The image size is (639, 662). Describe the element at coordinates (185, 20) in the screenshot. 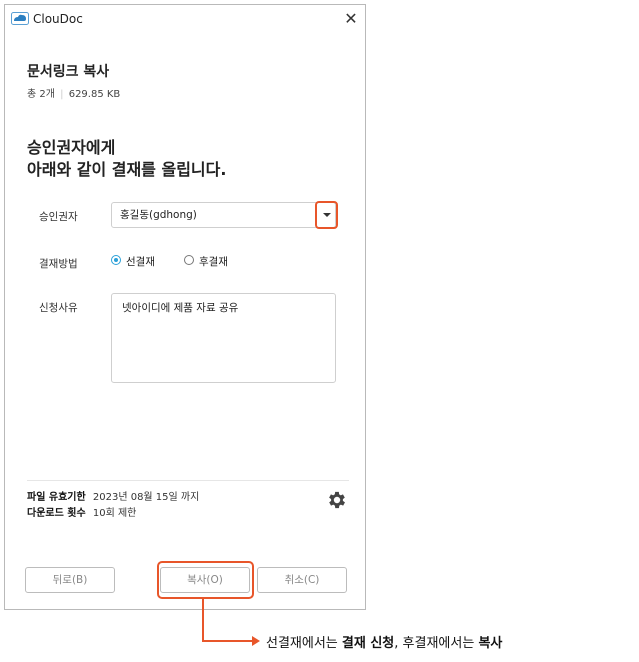

I see `title-bar: ClouDoc ✕` at that location.